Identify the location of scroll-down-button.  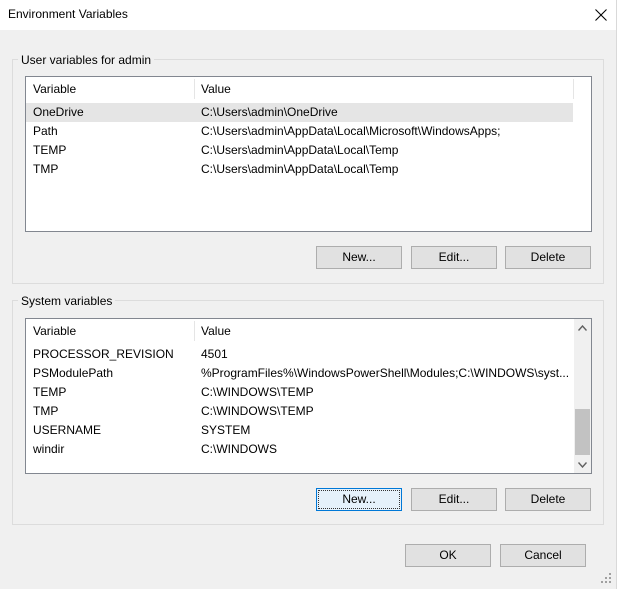
(582, 464).